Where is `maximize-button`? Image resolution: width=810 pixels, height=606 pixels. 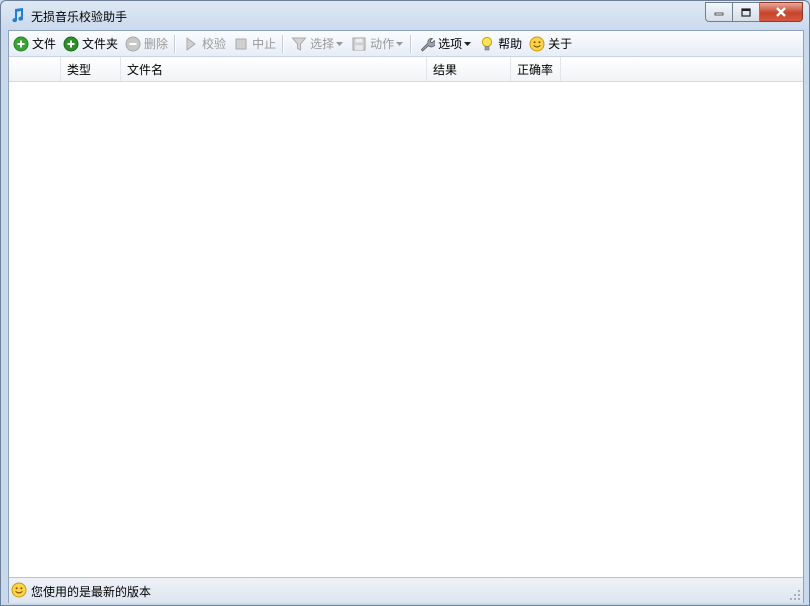 maximize-button is located at coordinates (746, 12).